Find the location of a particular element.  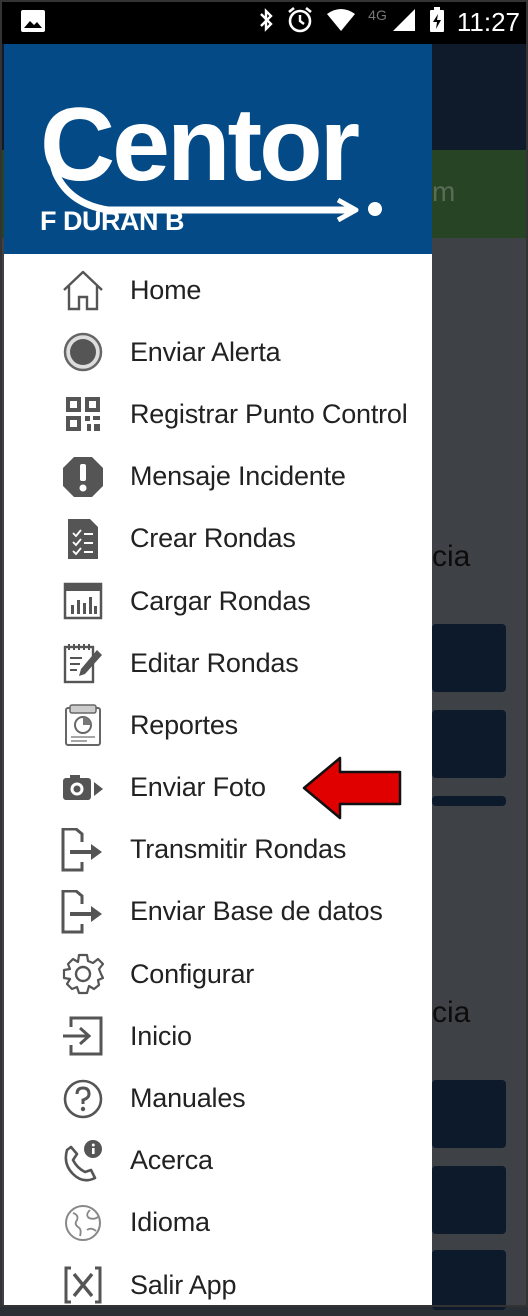

menu-item-crear-rondas: Crear Rondas is located at coordinates (218, 539).